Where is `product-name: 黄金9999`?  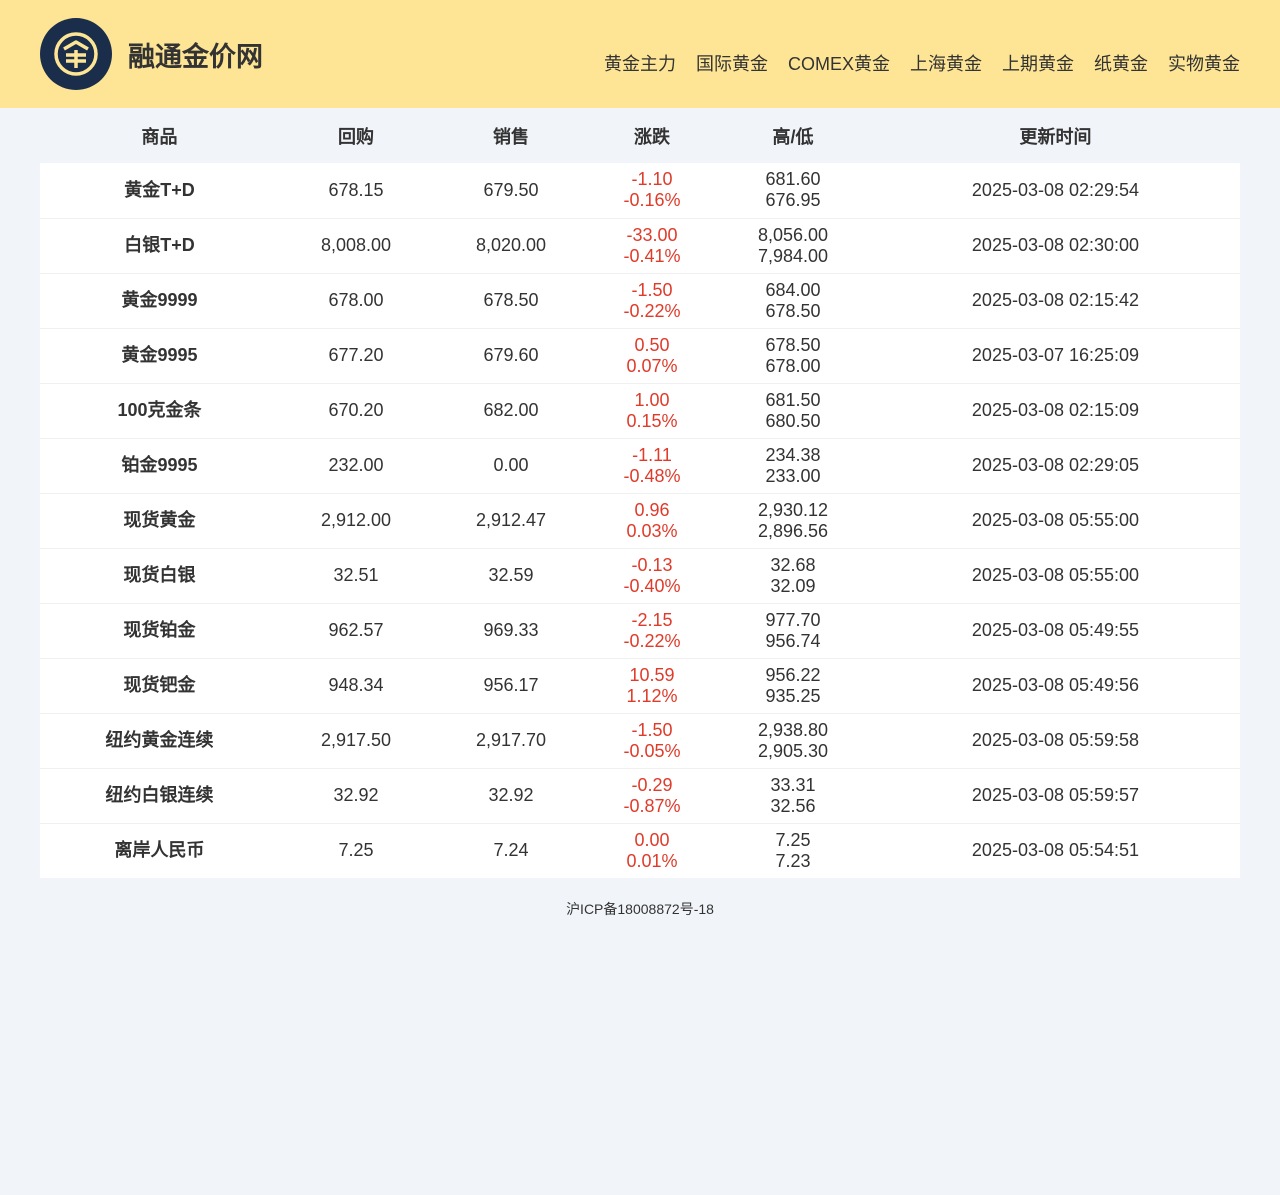
product-name: 黄金9999 is located at coordinates (159, 300).